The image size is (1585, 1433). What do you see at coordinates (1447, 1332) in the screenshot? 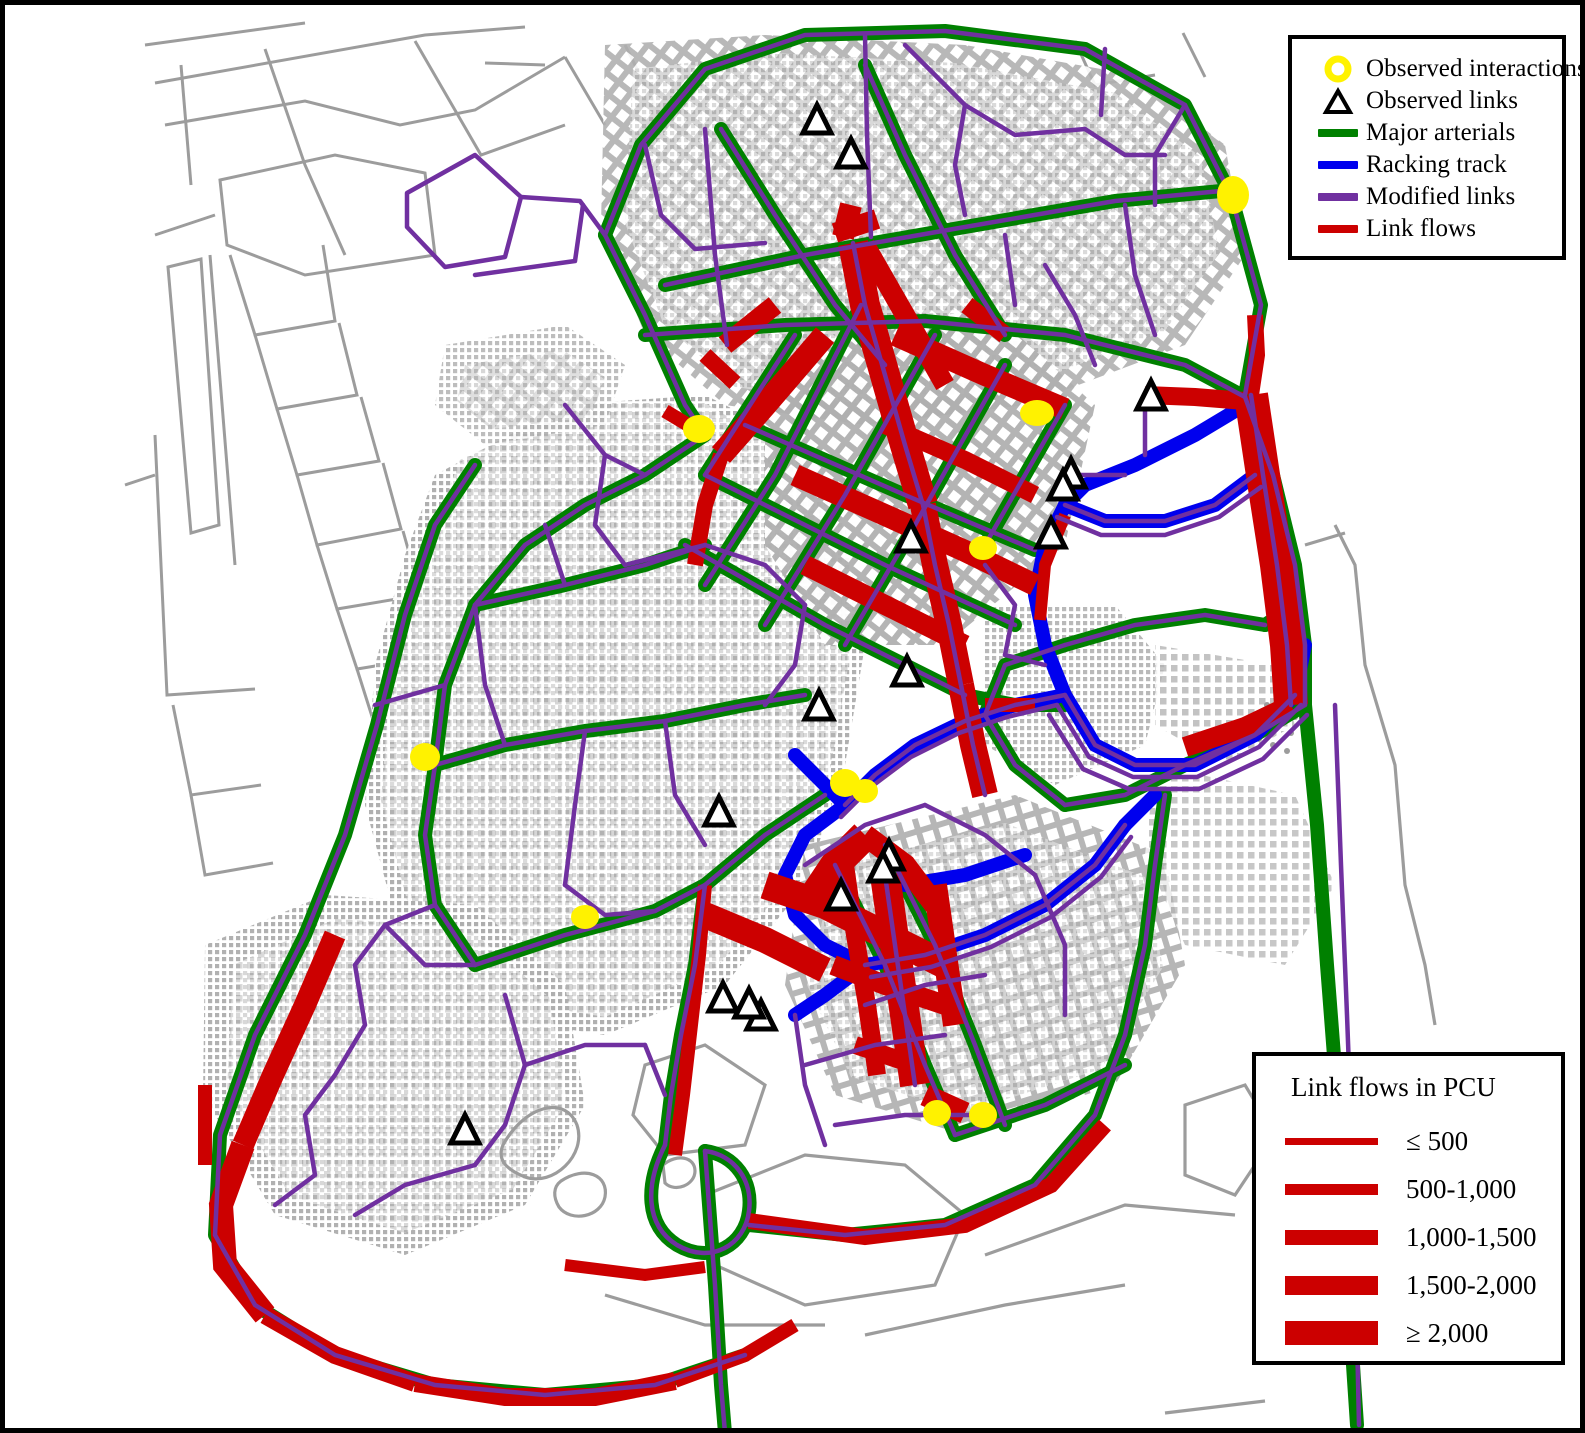
I see `flow-class-label-5: ≥ 2,000` at bounding box center [1447, 1332].